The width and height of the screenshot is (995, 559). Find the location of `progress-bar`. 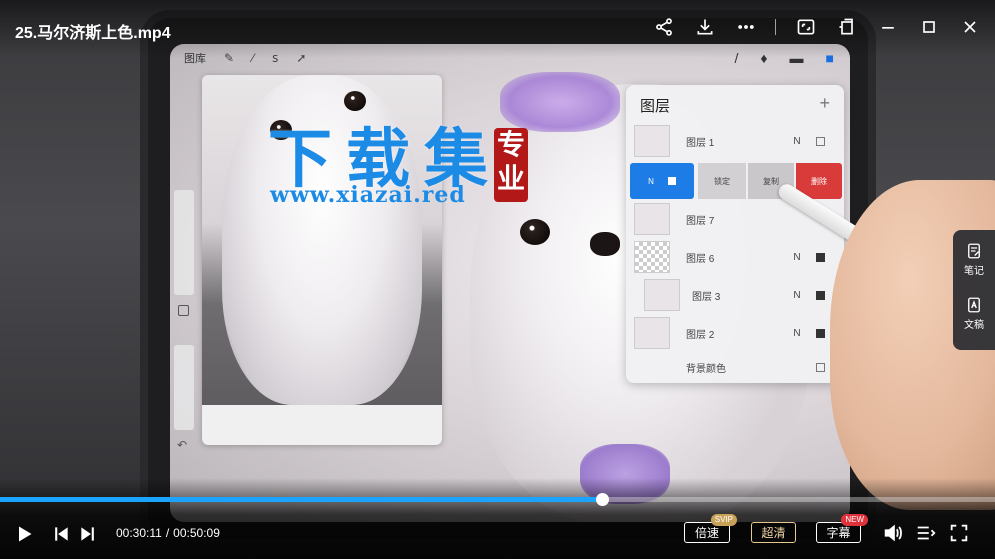

progress-bar is located at coordinates (497, 499).